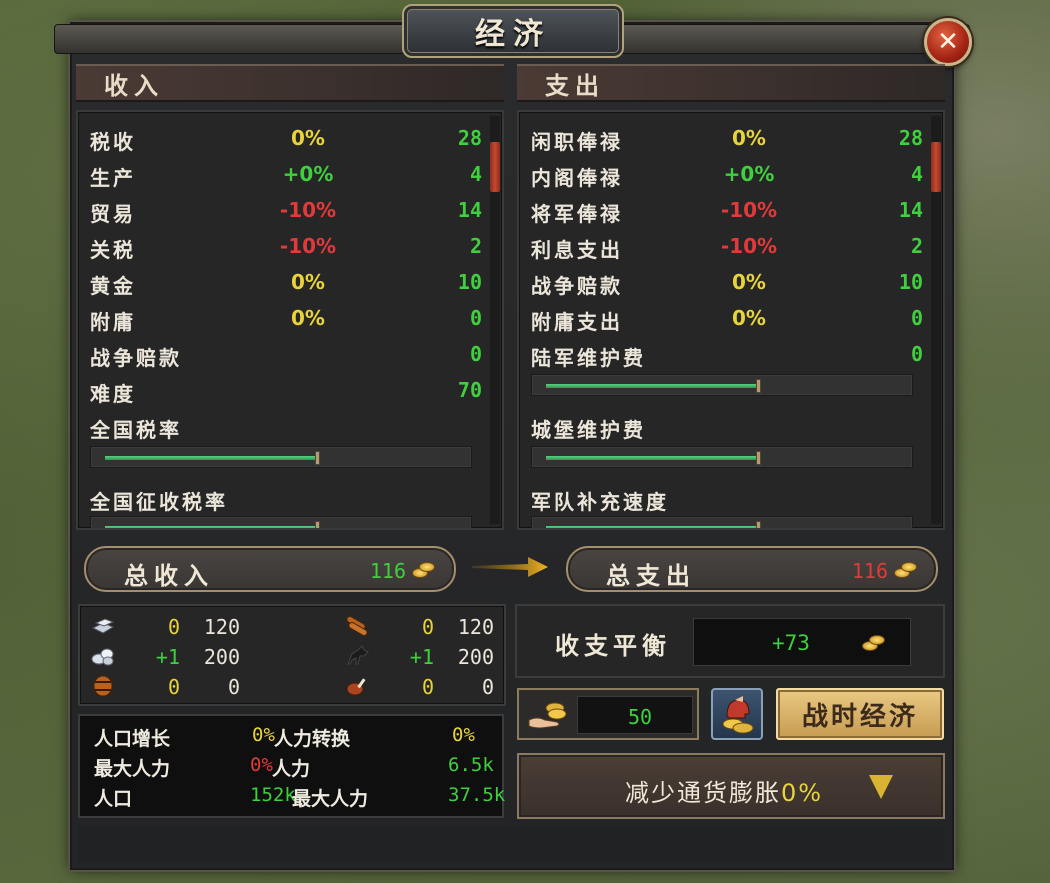 Image resolution: width=1050 pixels, height=883 pixels. Describe the element at coordinates (113, 178) in the screenshot. I see `income-row-label: 生产` at that location.